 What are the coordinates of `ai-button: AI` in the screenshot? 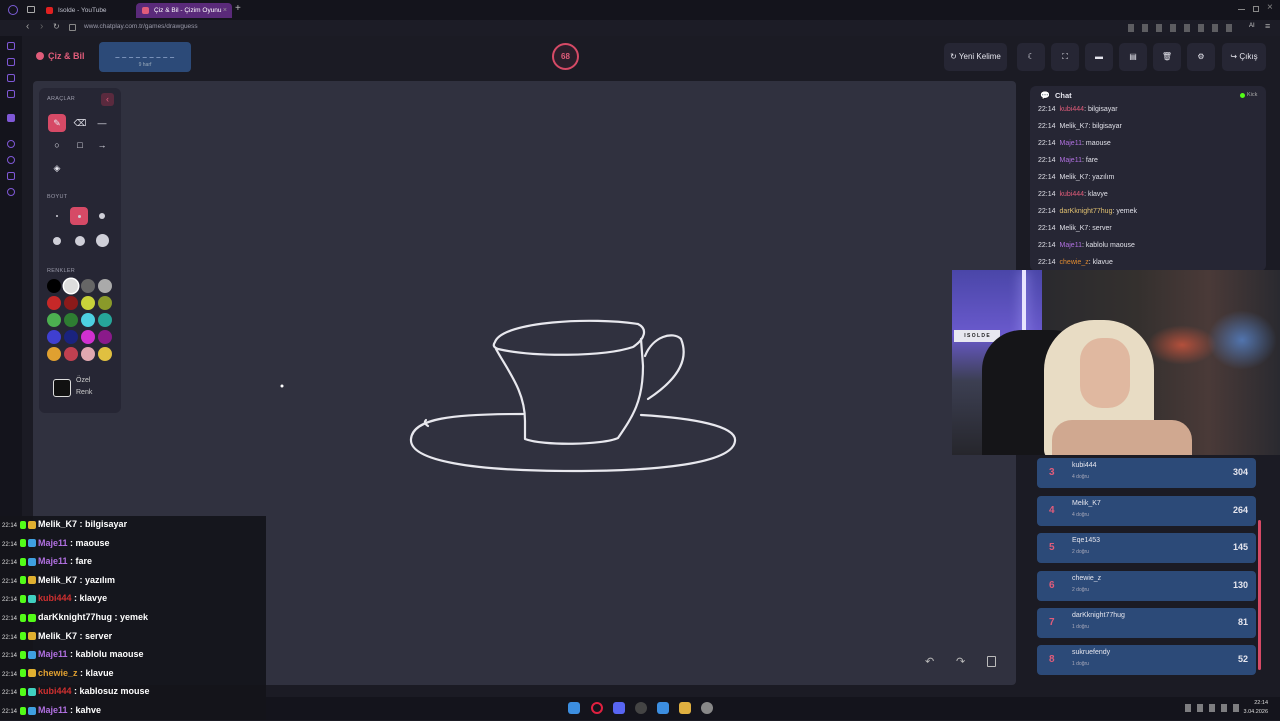 It's located at (1252, 26).